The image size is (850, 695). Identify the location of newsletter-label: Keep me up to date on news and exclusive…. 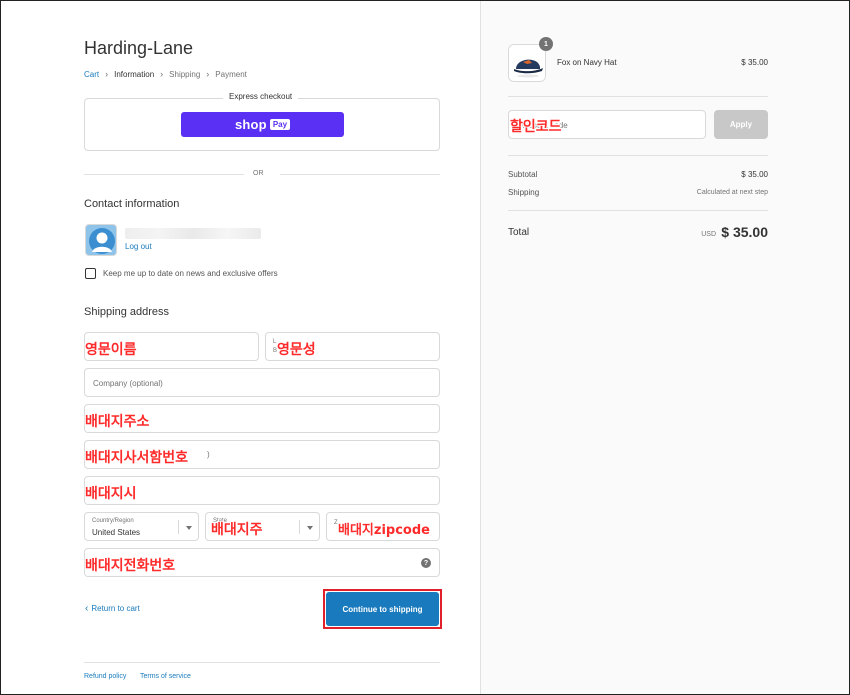
(190, 273).